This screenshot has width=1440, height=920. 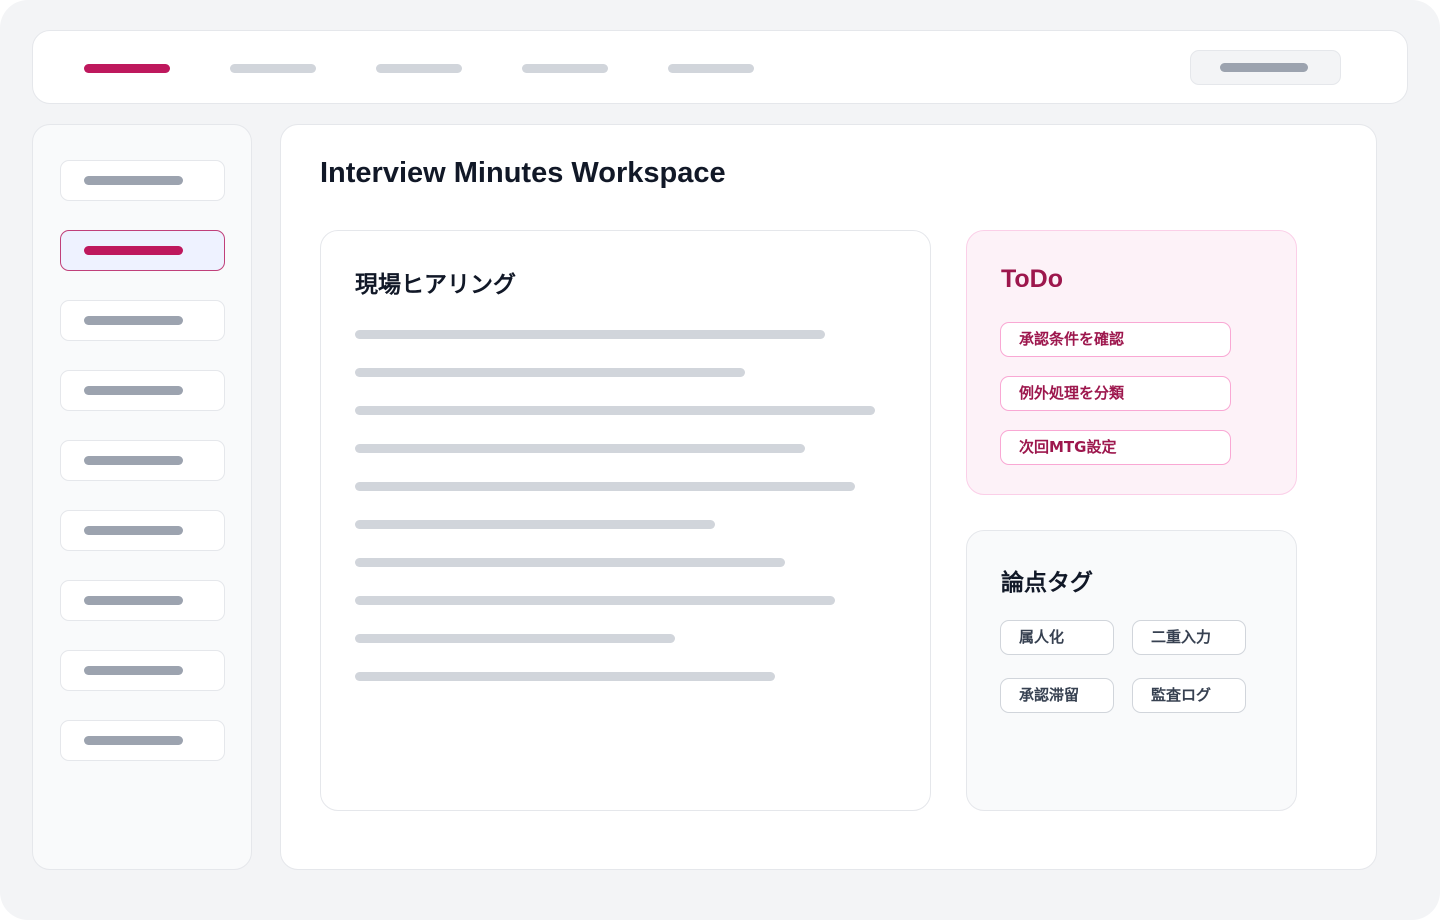 What do you see at coordinates (1047, 583) in the screenshot?
I see `tags-heading: 論点タグ` at bounding box center [1047, 583].